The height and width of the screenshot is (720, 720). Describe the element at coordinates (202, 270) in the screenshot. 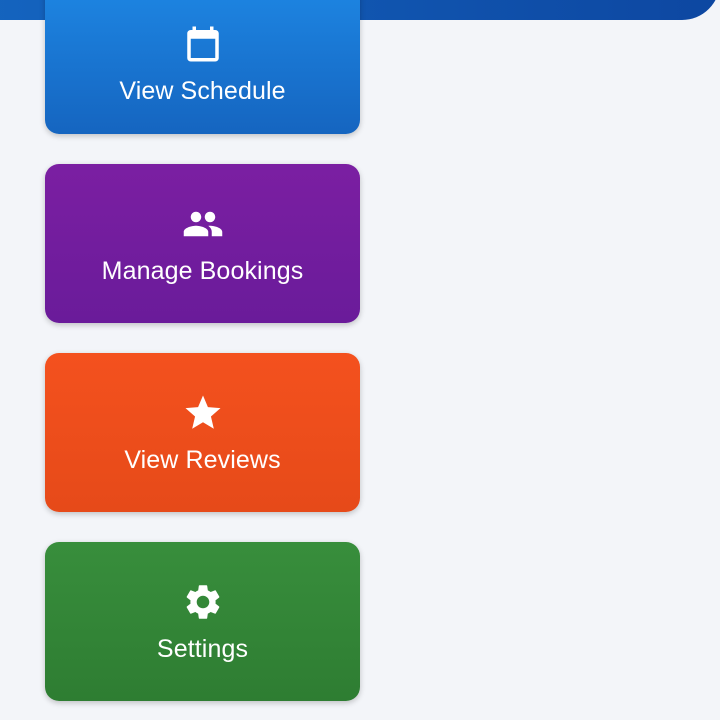

I see `manage-bookings-label: Manage Bookings` at that location.